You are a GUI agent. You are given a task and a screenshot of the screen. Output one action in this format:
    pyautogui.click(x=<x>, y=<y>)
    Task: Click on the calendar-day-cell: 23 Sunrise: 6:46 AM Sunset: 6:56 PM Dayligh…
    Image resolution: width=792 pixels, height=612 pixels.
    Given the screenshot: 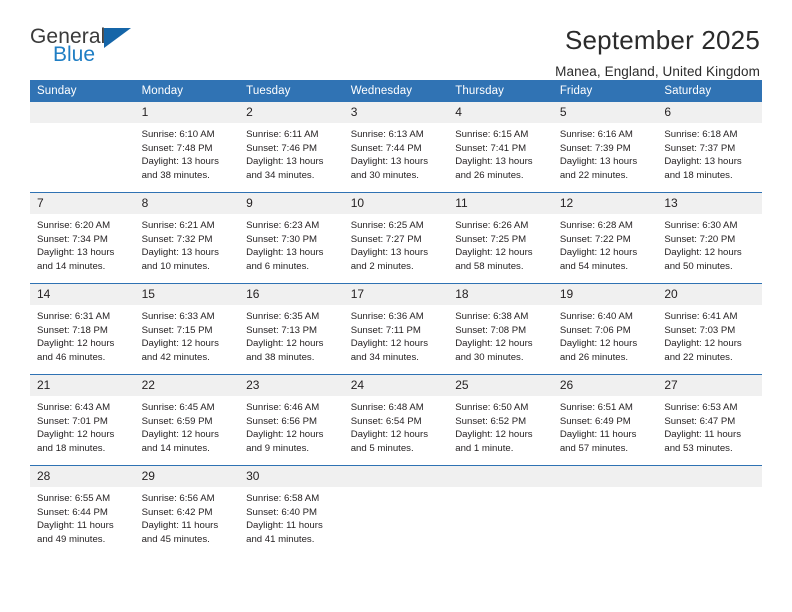 What is the action you would take?
    pyautogui.click(x=291, y=420)
    